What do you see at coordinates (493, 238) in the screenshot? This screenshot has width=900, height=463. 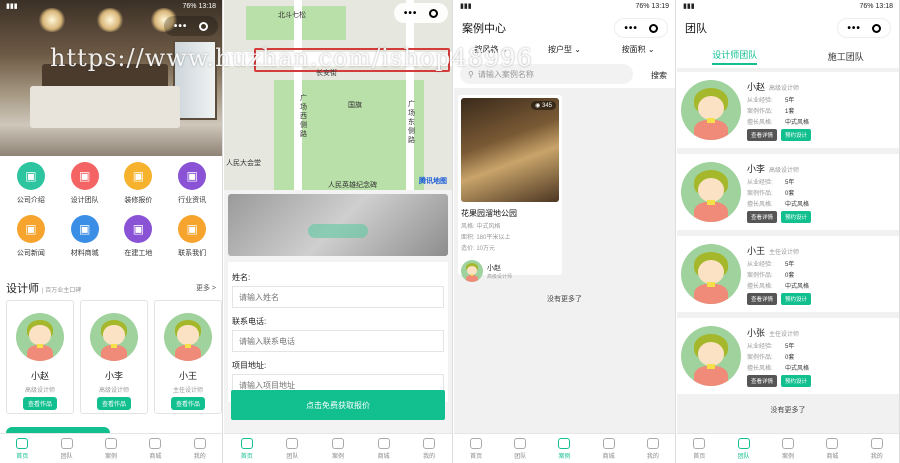 I see `meta-value: 180平米以上` at bounding box center [493, 238].